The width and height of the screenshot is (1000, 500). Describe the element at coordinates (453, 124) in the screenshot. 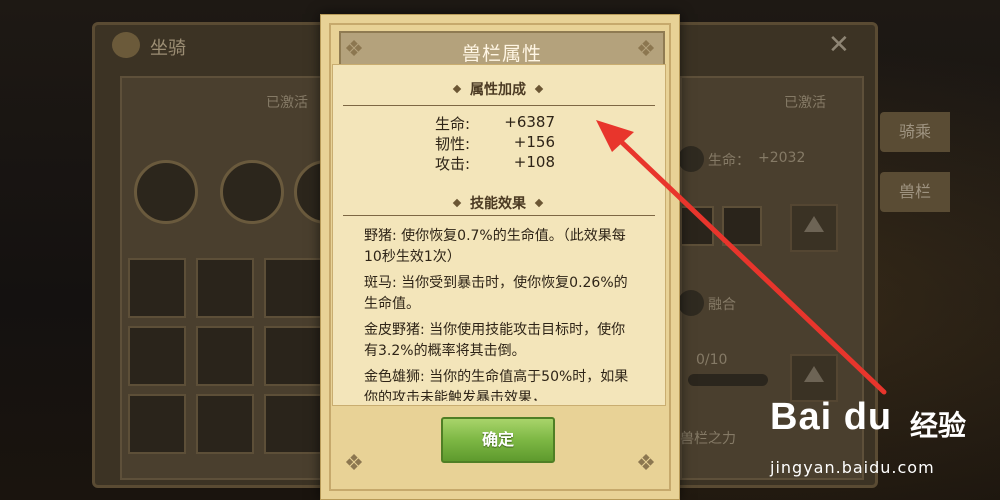

I see `stat-label: 生命:` at that location.